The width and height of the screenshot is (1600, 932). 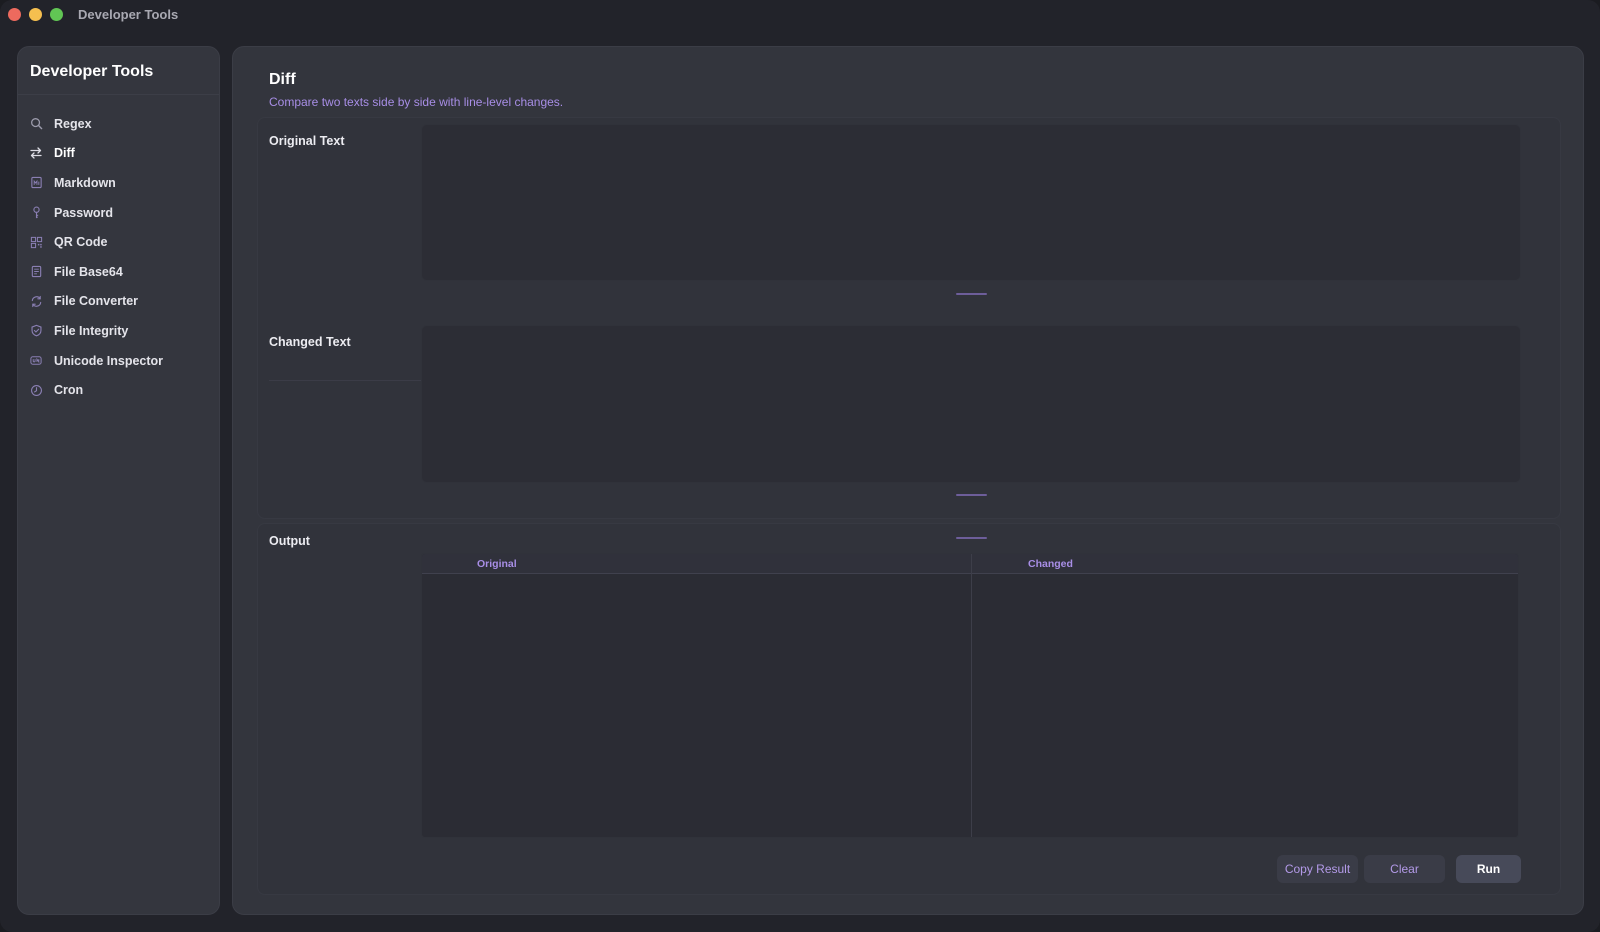 I want to click on column-divider, so click(x=971, y=695).